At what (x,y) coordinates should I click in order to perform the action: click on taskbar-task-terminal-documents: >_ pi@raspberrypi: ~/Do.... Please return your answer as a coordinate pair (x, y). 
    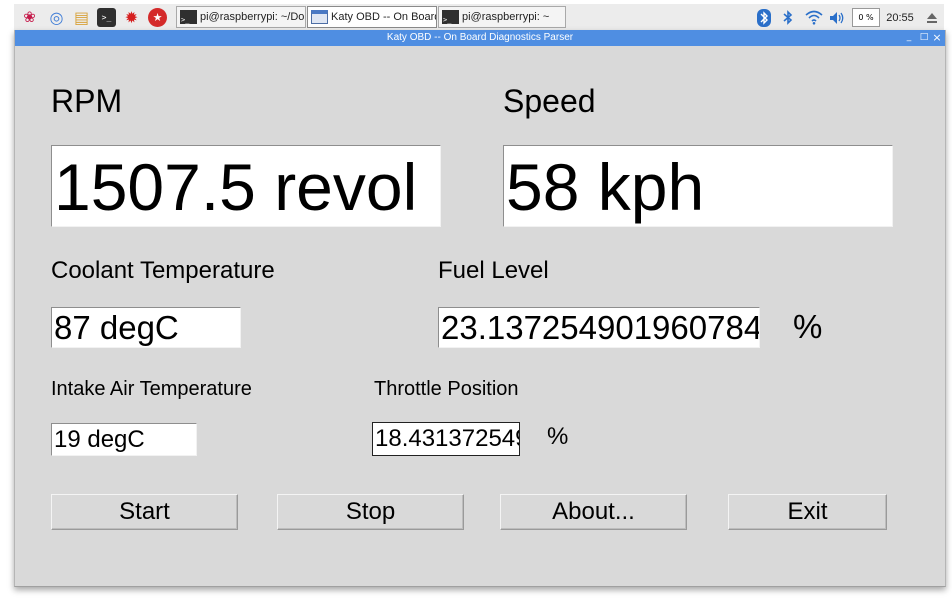
    Looking at the image, I should click on (241, 17).